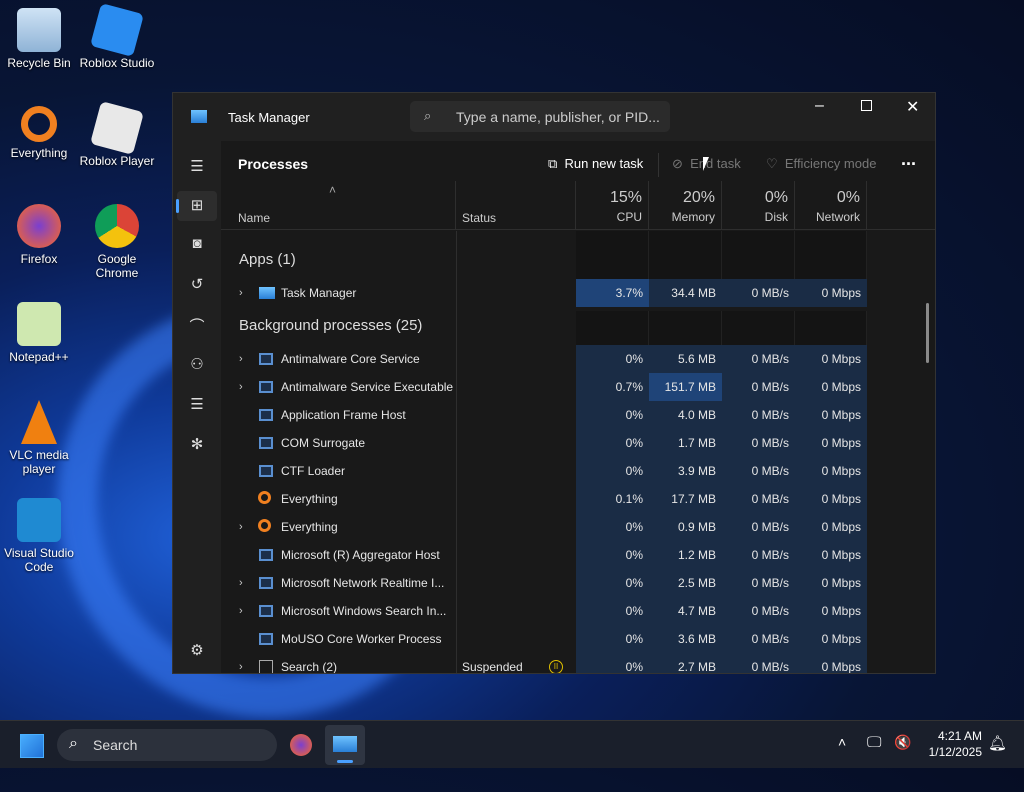  What do you see at coordinates (197, 365) in the screenshot?
I see `nav-users-icon: ⚇` at bounding box center [197, 365].